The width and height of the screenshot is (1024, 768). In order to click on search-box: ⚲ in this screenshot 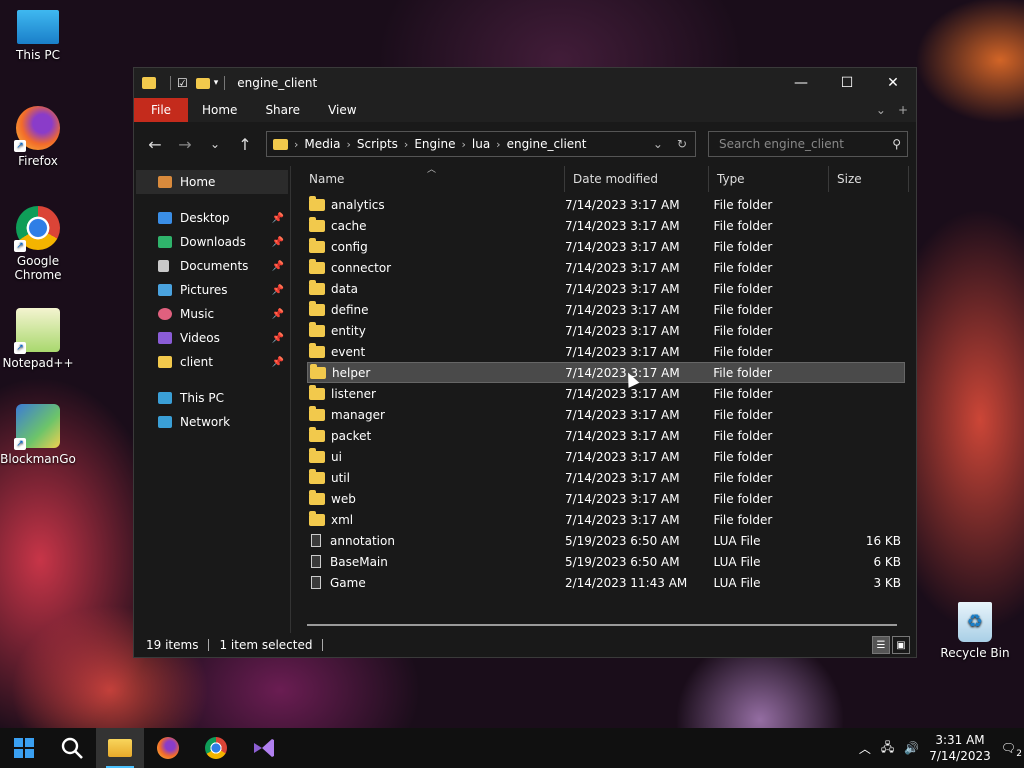, I will do `click(808, 144)`.